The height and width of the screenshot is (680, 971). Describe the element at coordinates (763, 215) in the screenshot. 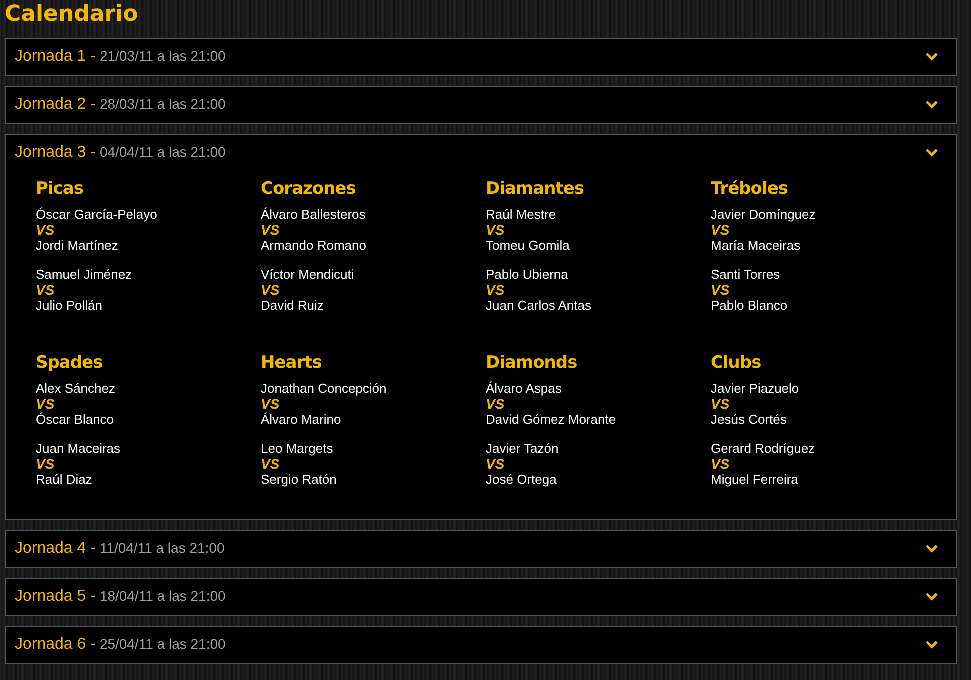

I see `player-name: Javier Domínguez` at that location.